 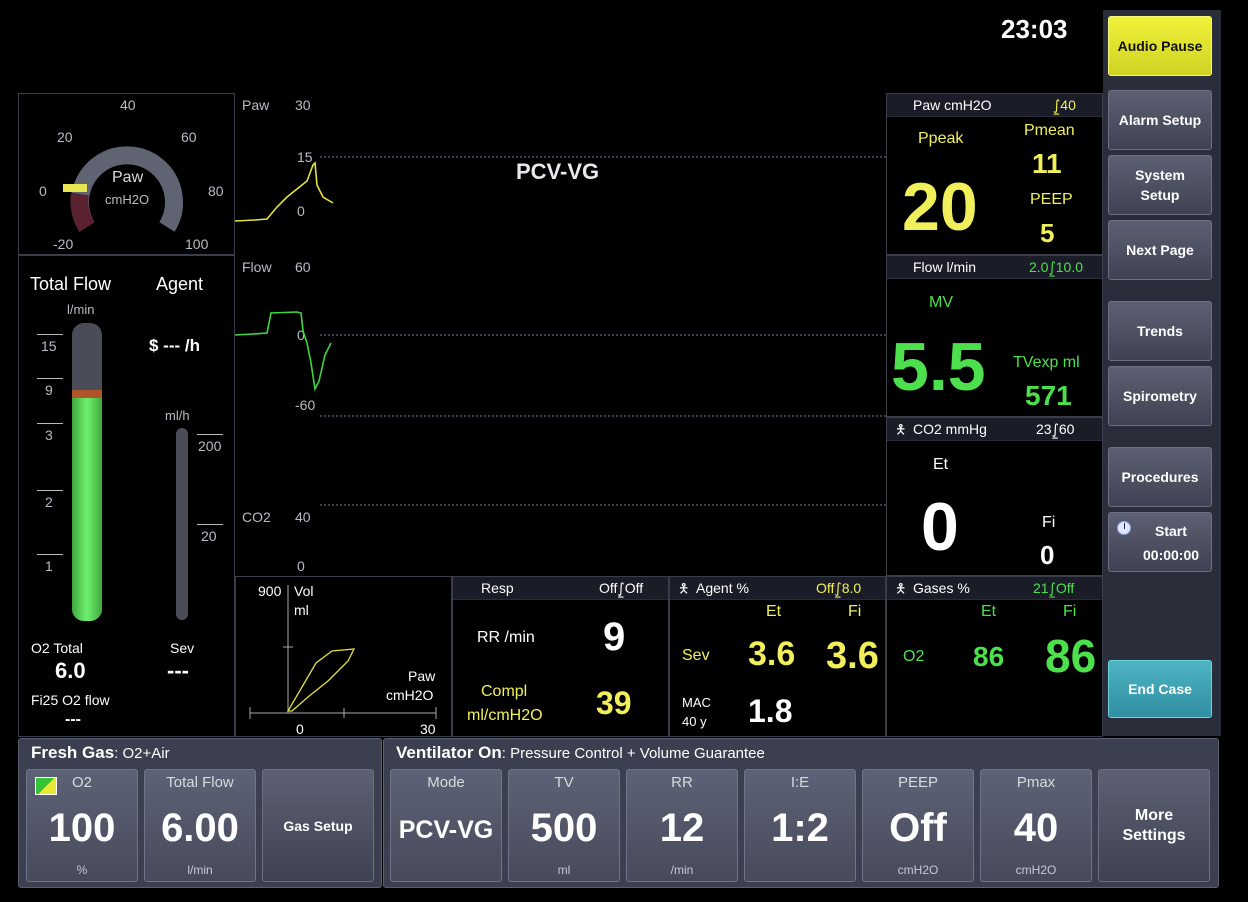 What do you see at coordinates (446, 825) in the screenshot?
I see `vent-mode-button: Mode PCV-VG` at bounding box center [446, 825].